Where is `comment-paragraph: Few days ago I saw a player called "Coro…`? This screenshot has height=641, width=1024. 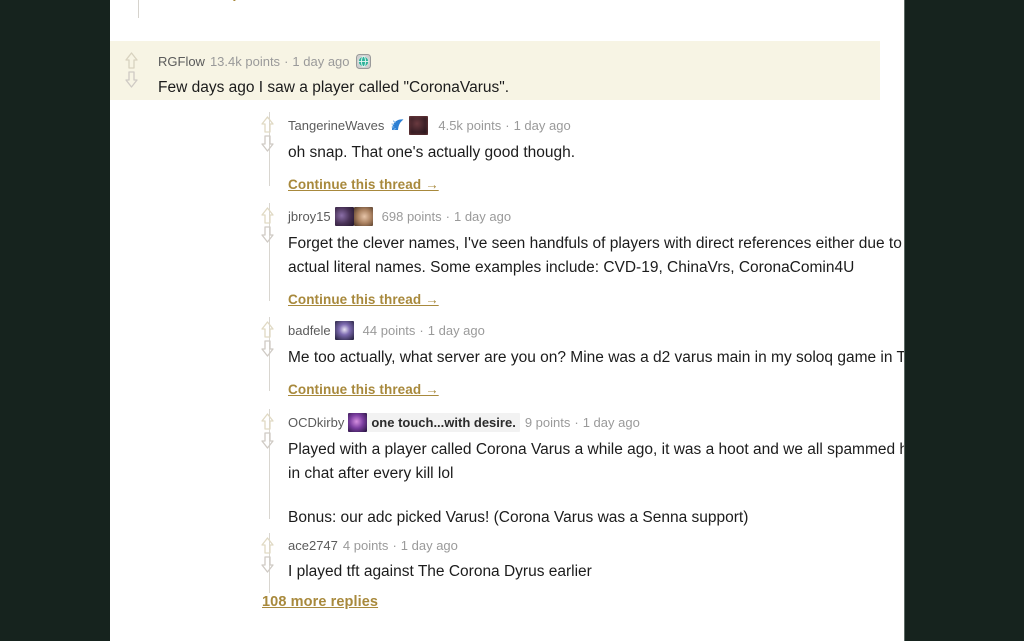 comment-paragraph: Few days ago I saw a player called "Coro… is located at coordinates (334, 87).